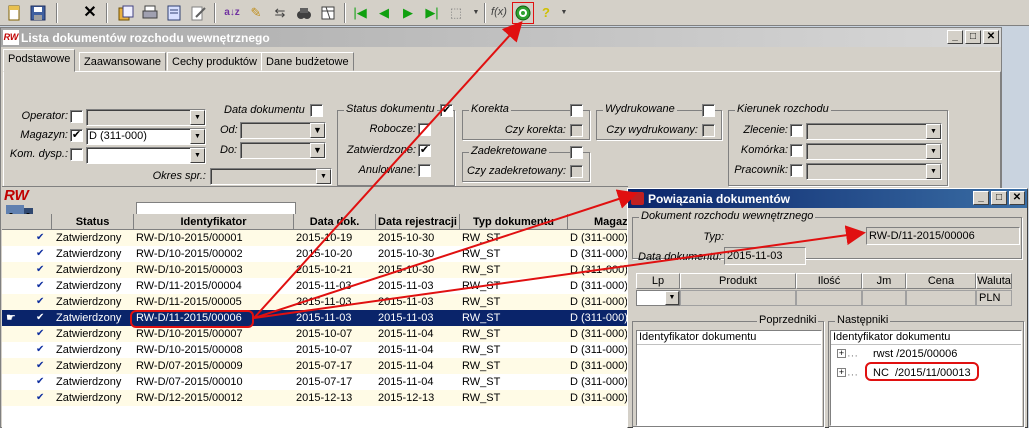  Describe the element at coordinates (499, 12) in the screenshot. I see `formula-icon: f(x)` at that location.